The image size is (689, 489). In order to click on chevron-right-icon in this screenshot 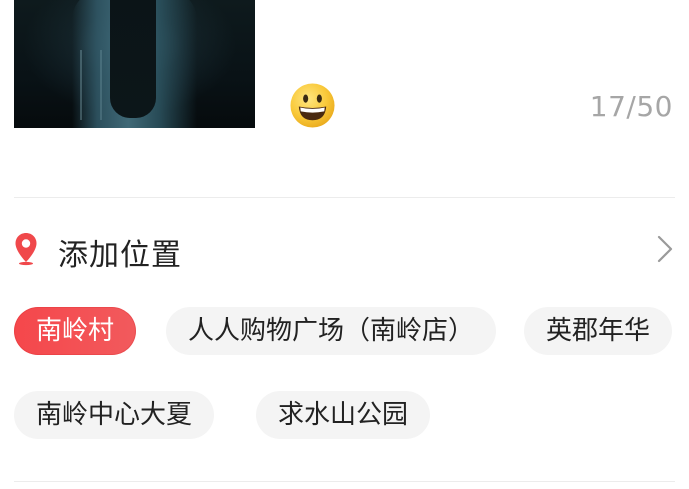, I will do `click(665, 249)`.